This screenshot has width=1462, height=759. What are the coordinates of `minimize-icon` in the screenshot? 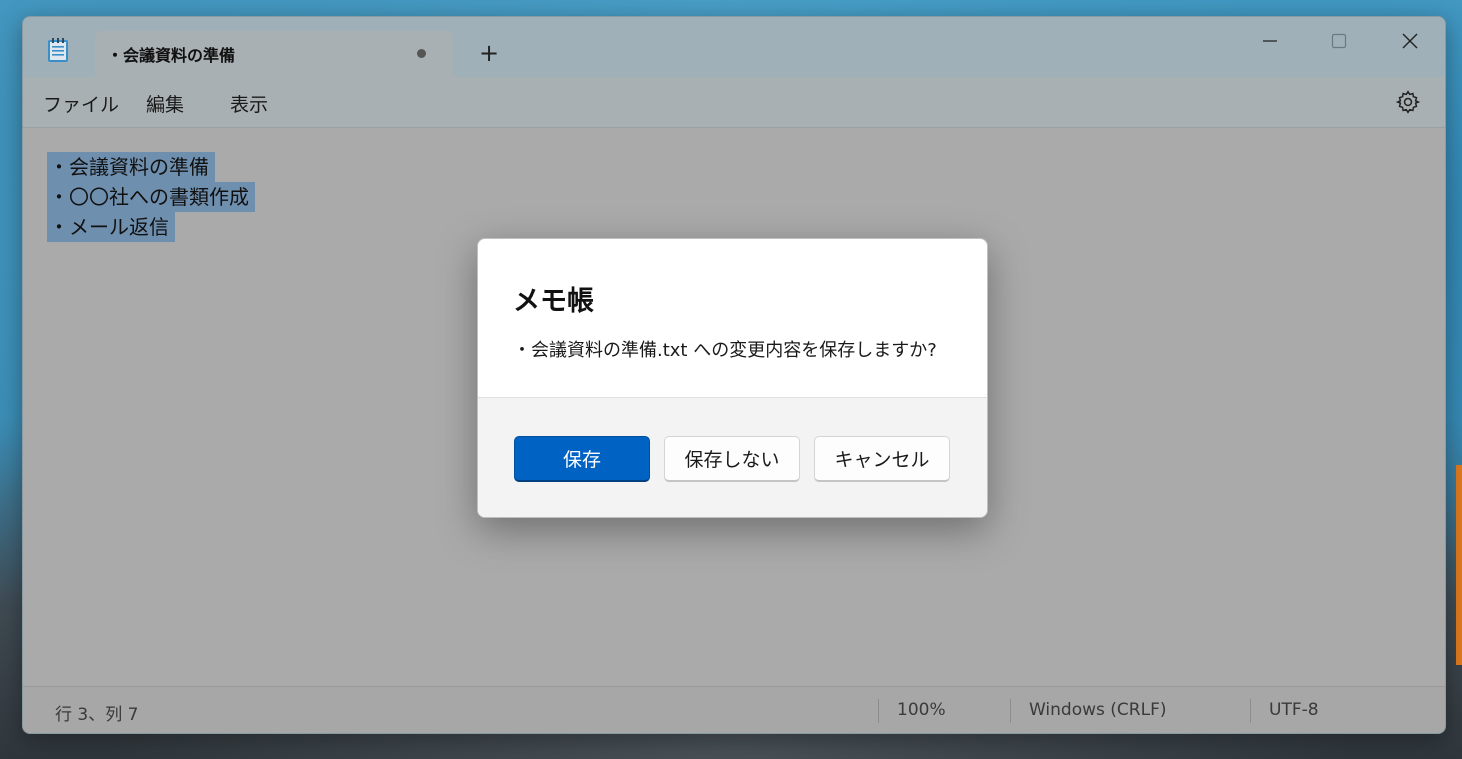 It's located at (1270, 41).